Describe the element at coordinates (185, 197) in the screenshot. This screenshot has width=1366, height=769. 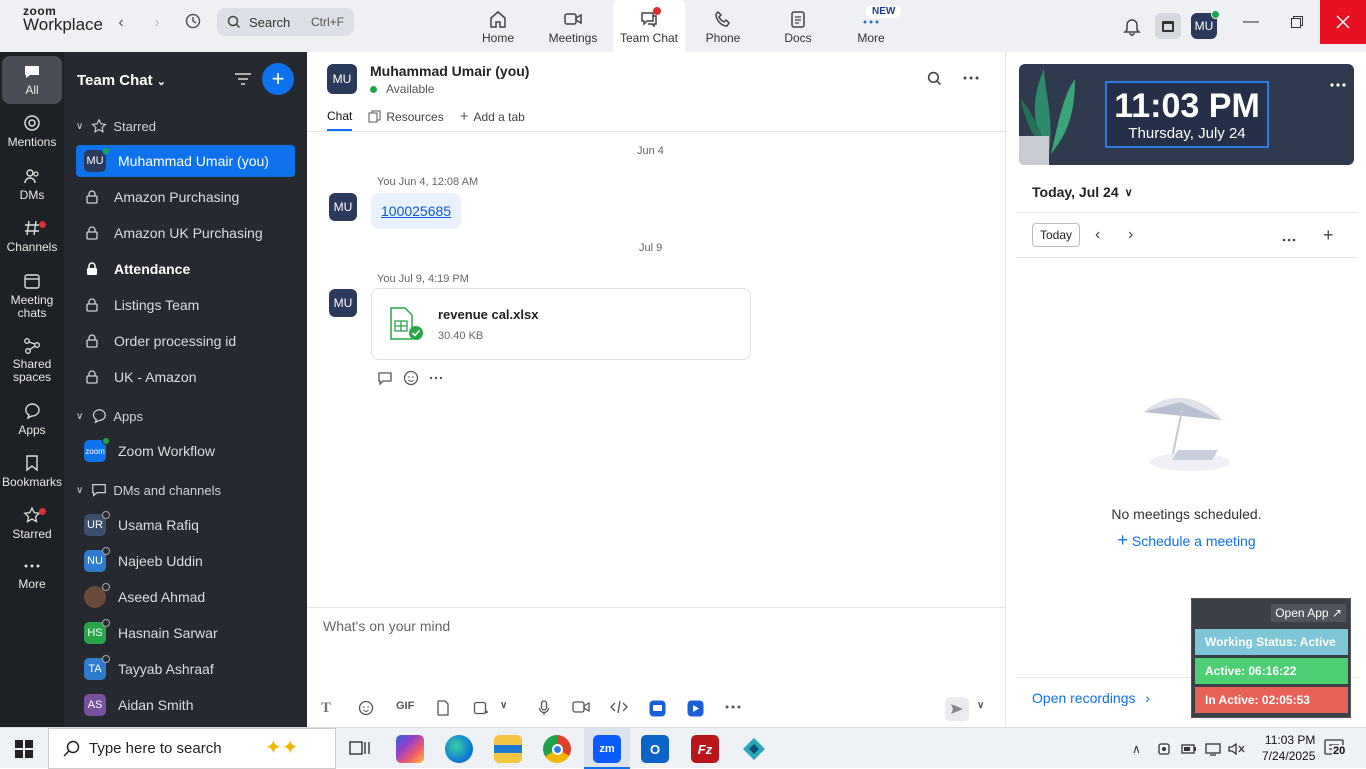
I see `sidebar-item-channel: Amazon Purchasing` at that location.